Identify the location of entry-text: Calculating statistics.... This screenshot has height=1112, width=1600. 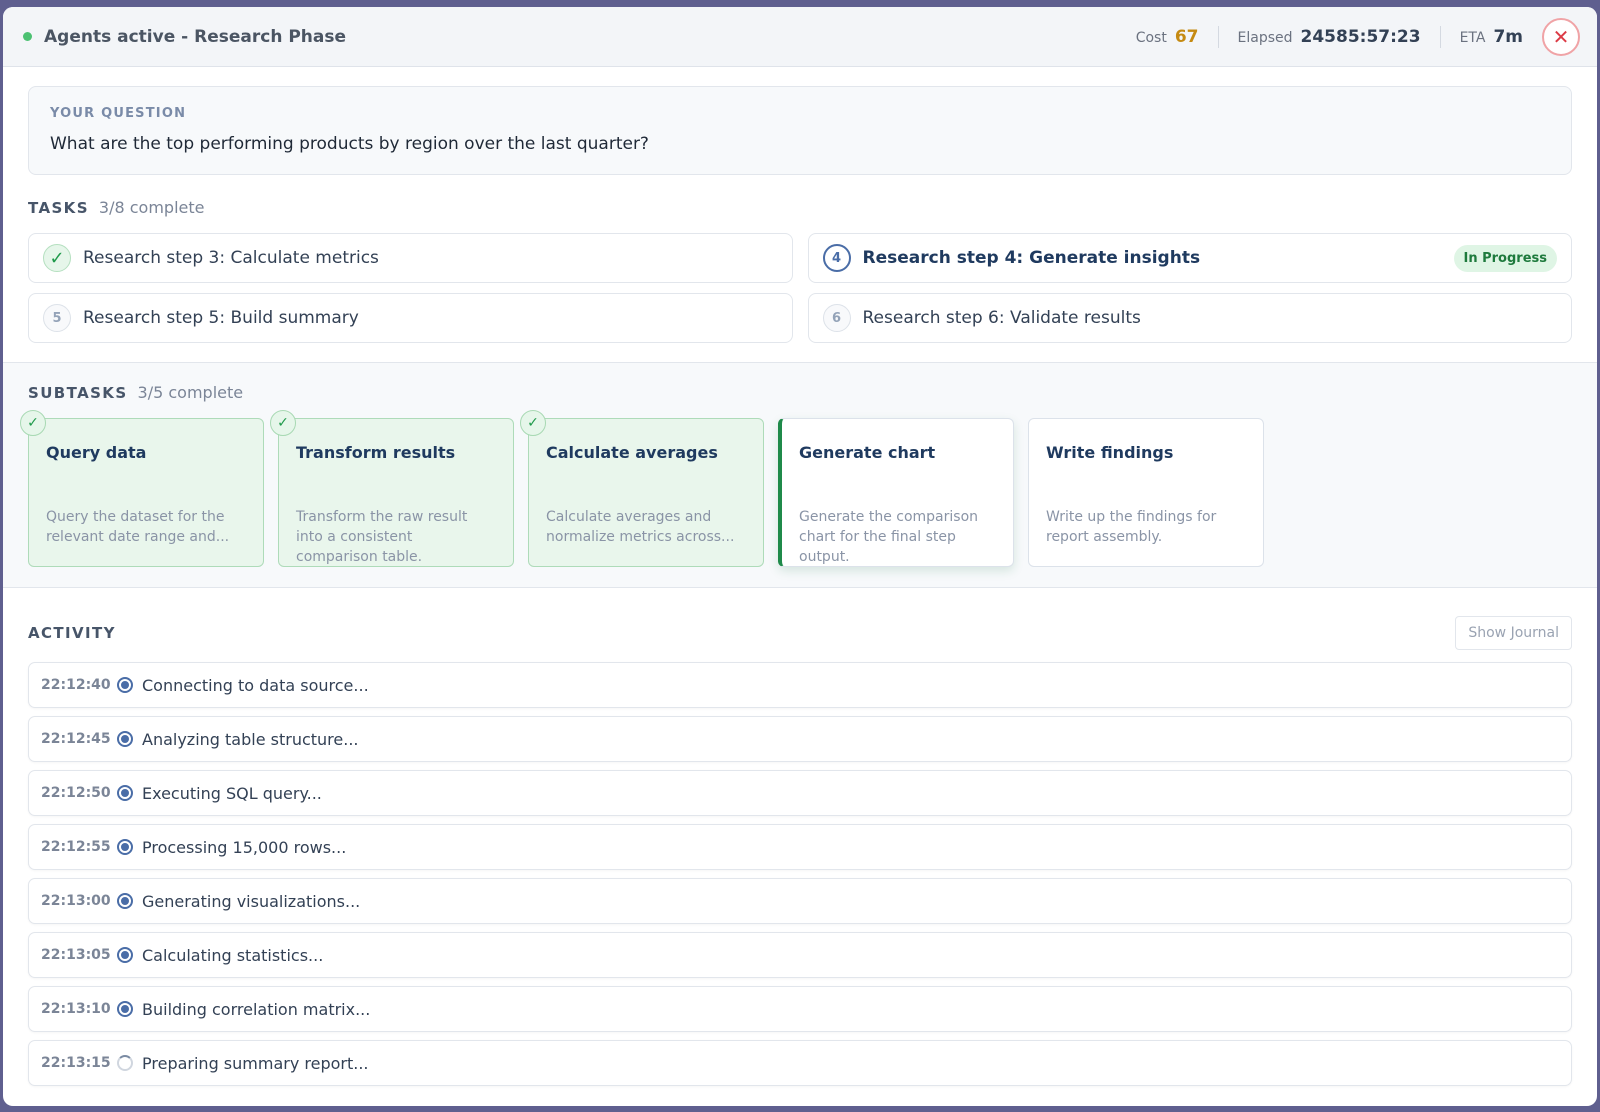
(233, 955).